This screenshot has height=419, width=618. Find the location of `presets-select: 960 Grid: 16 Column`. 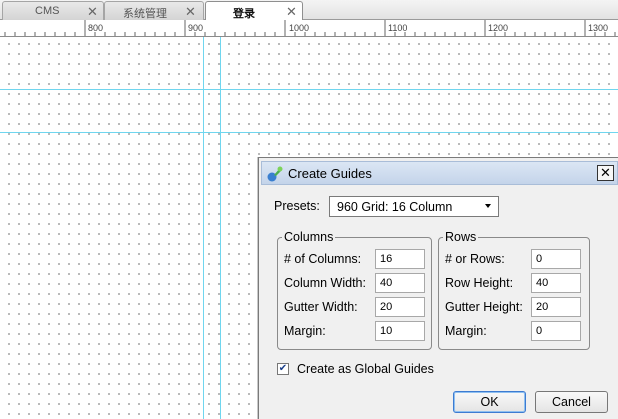

presets-select: 960 Grid: 16 Column is located at coordinates (414, 206).